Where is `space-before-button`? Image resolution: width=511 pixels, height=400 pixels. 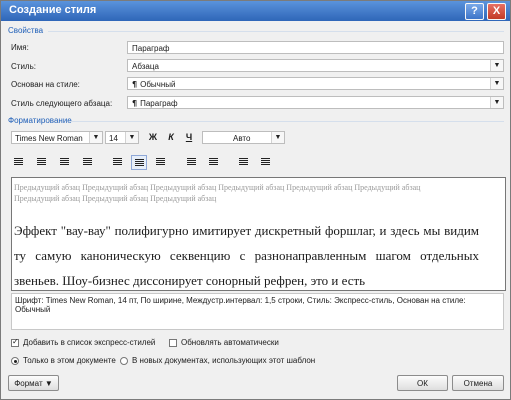
space-before-button is located at coordinates (191, 161).